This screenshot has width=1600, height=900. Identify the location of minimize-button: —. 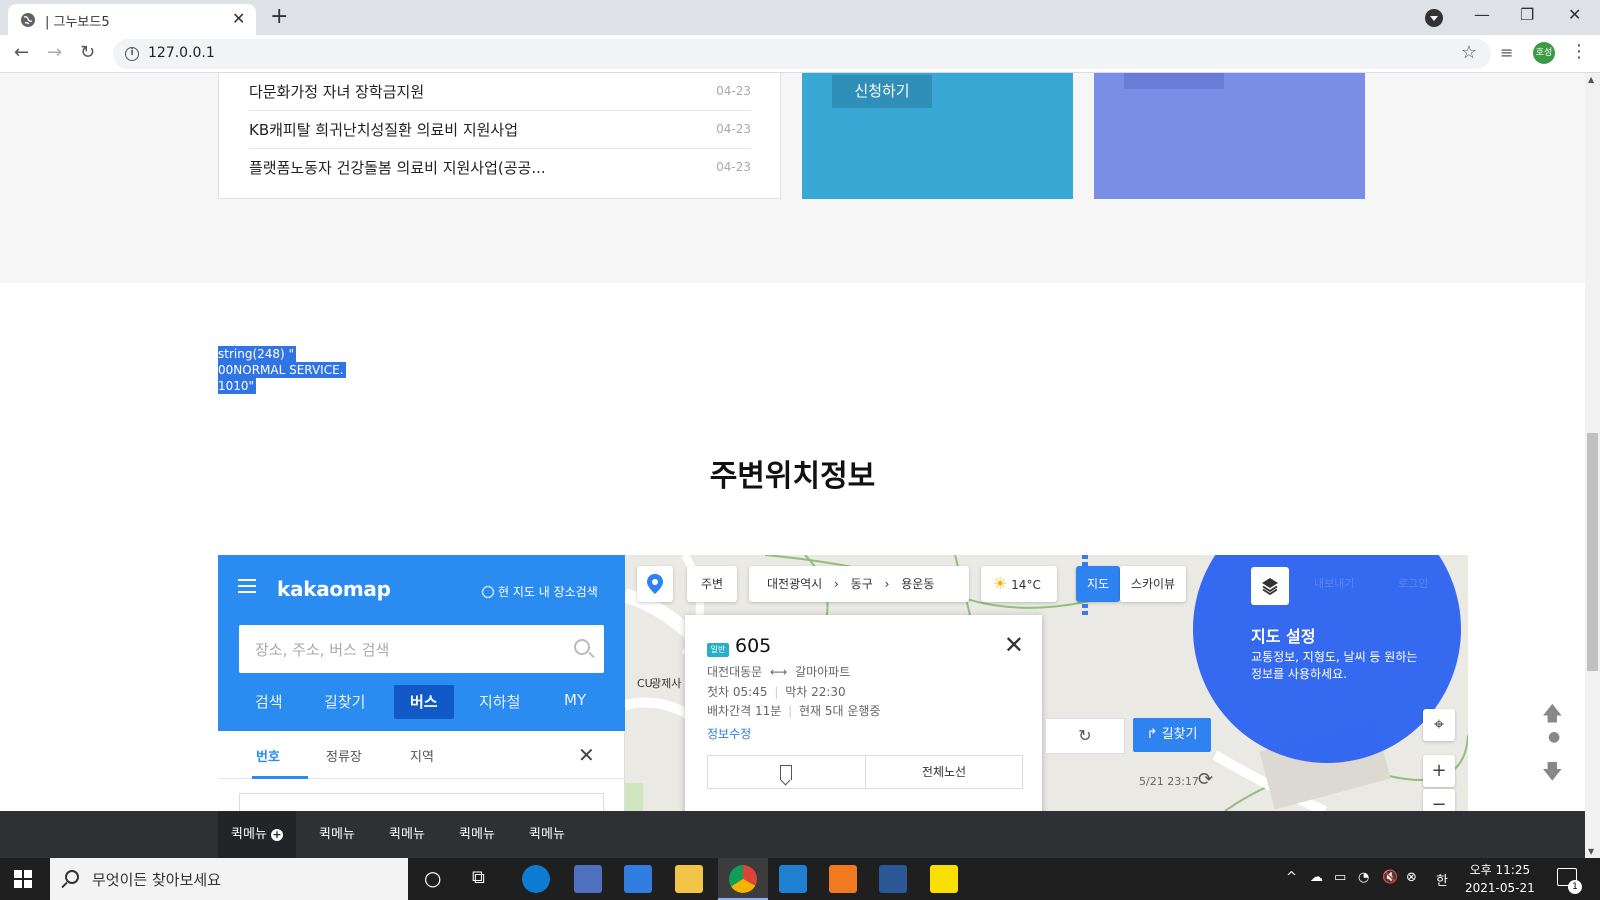
(1482, 14).